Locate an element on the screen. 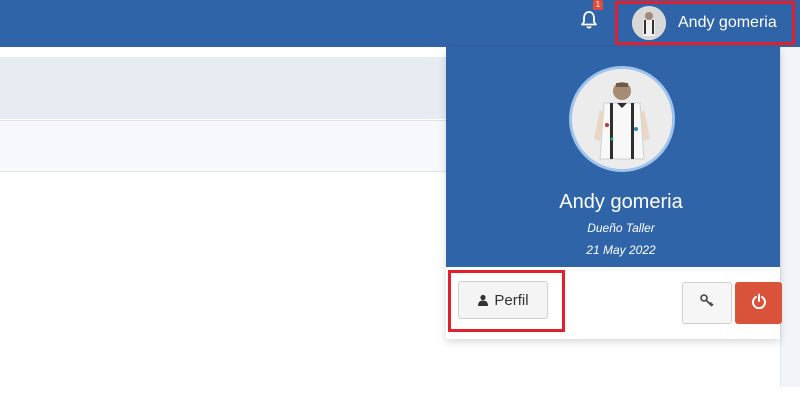  user-icon is located at coordinates (483, 300).